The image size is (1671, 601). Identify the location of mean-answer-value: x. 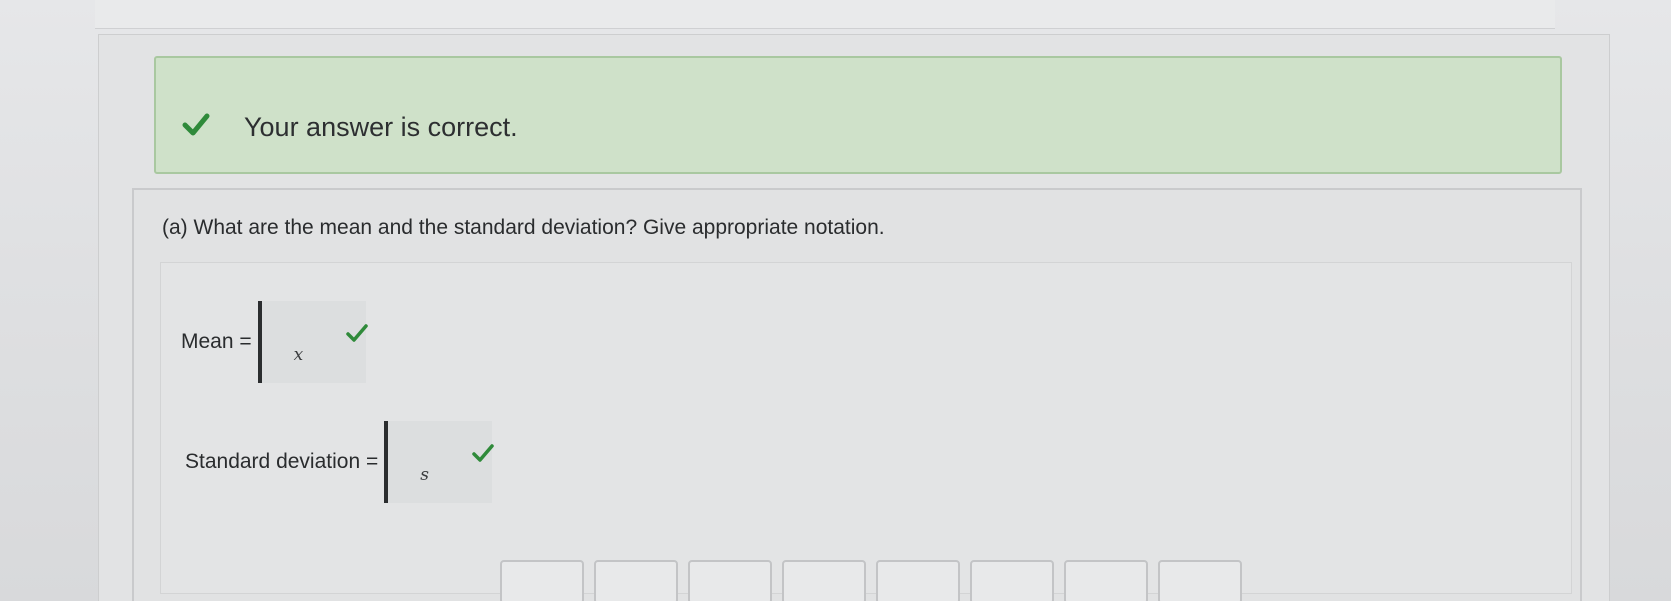
(298, 355).